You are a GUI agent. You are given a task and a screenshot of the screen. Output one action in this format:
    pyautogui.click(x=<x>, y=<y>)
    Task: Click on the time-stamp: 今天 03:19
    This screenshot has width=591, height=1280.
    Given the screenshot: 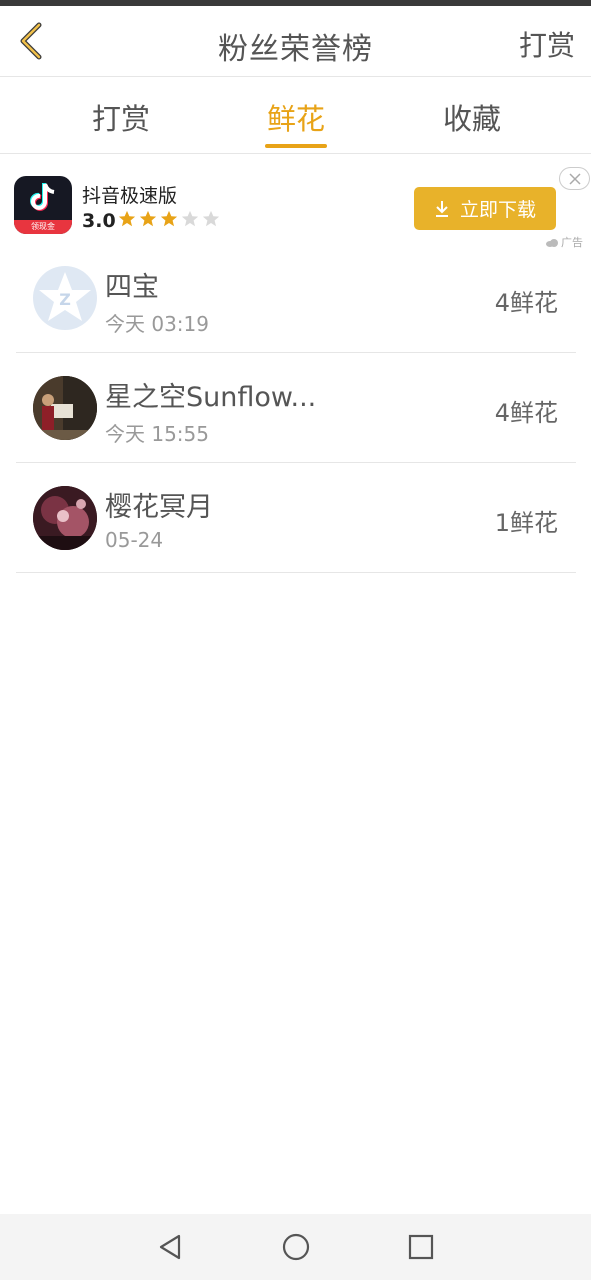 What is the action you would take?
    pyautogui.click(x=157, y=324)
    